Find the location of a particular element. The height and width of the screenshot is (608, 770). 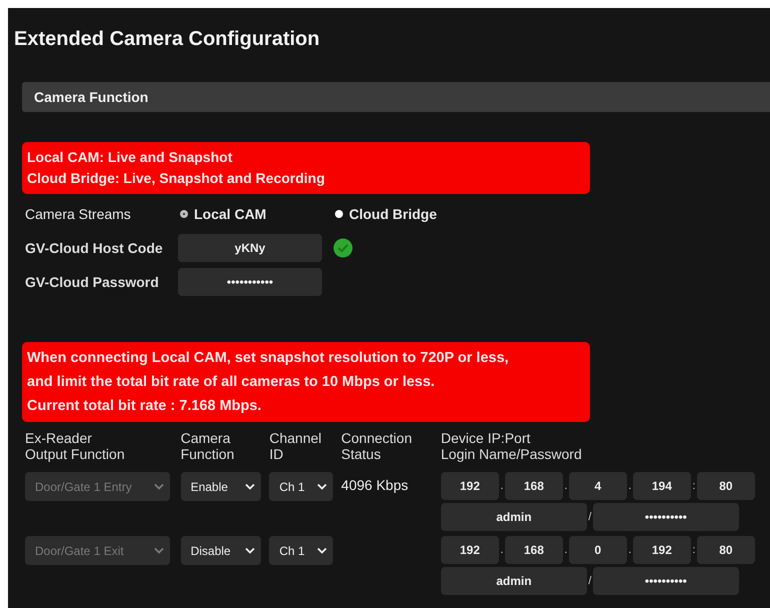

column-header: Channel ID is located at coordinates (295, 446).